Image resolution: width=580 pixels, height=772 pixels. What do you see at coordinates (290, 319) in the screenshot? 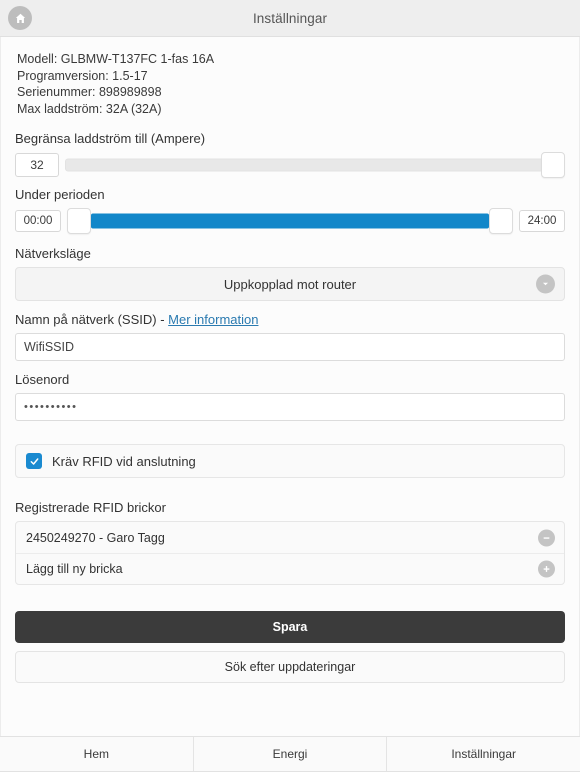
I see `ssid-label: Namn på nätverk (SSID) - Mer information` at bounding box center [290, 319].